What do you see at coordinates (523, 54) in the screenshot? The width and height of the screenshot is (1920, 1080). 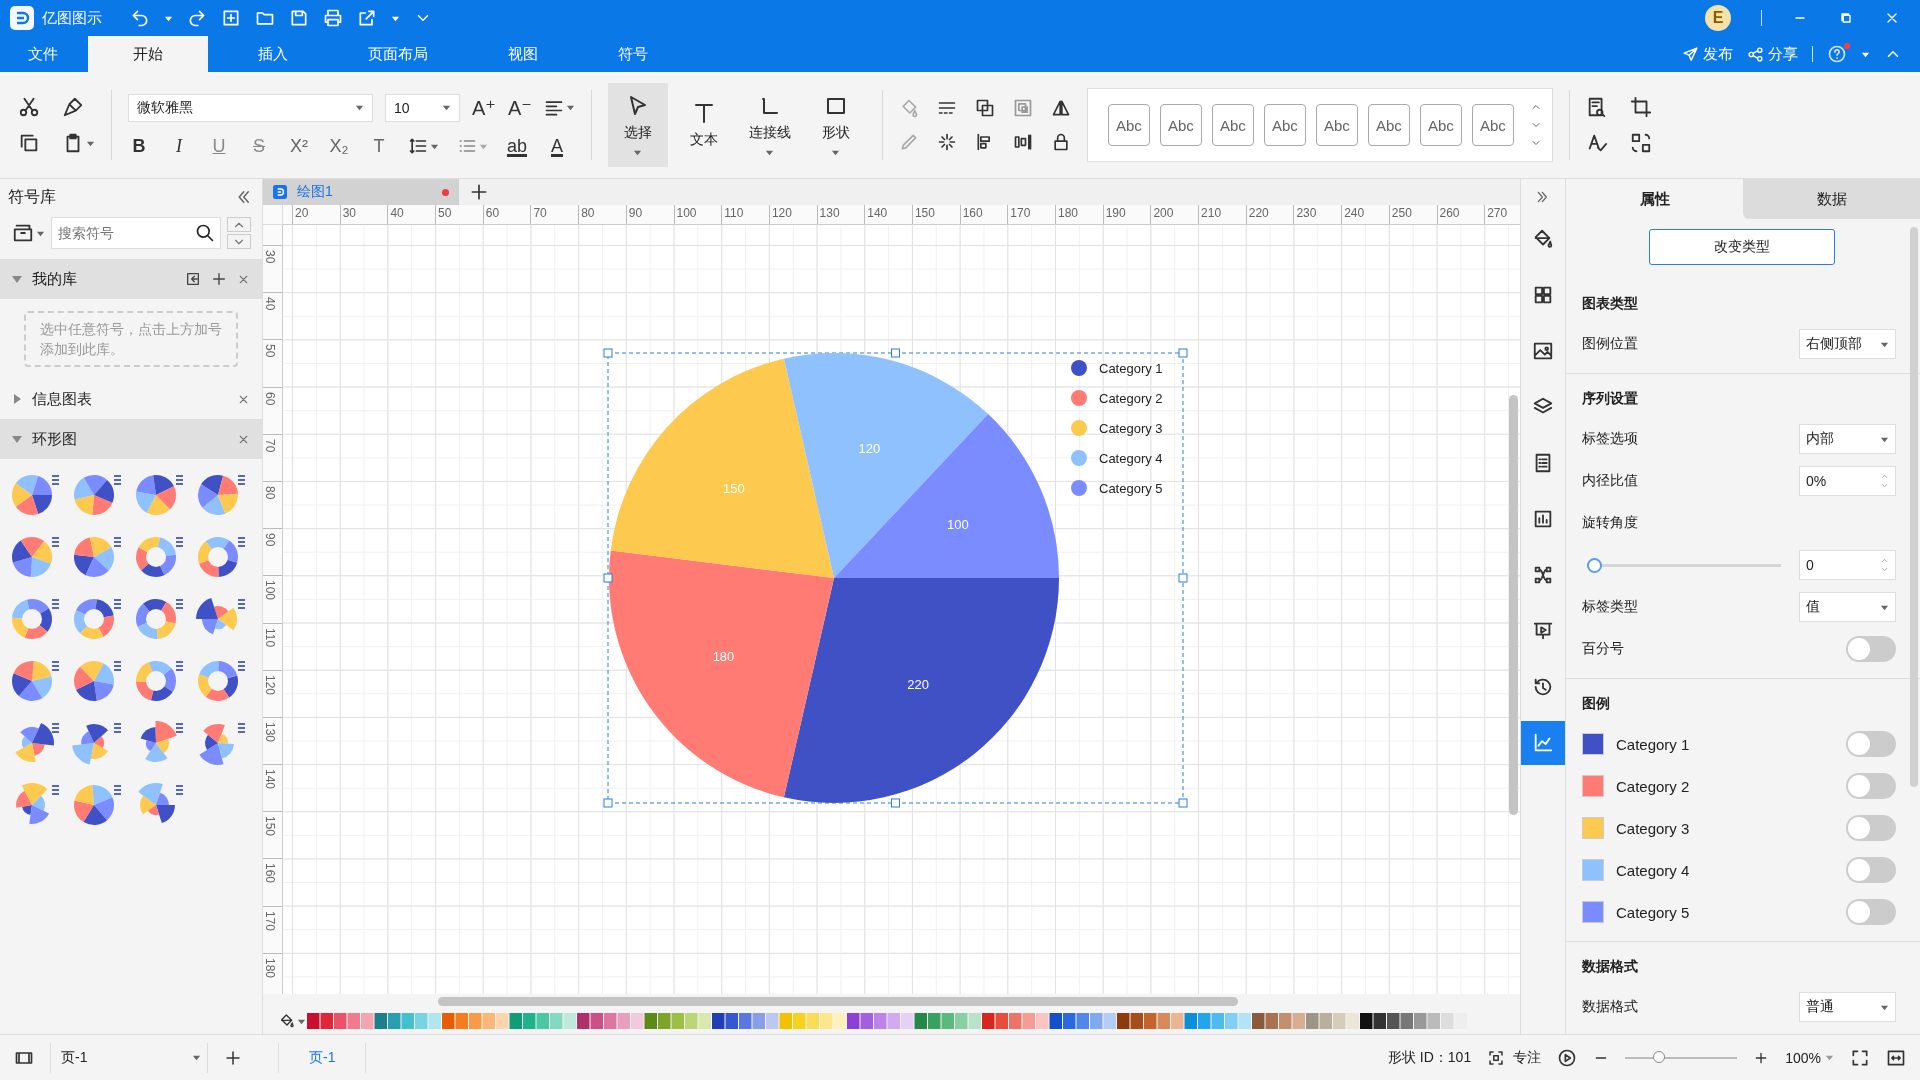 I see `menu-tab: 视图` at bounding box center [523, 54].